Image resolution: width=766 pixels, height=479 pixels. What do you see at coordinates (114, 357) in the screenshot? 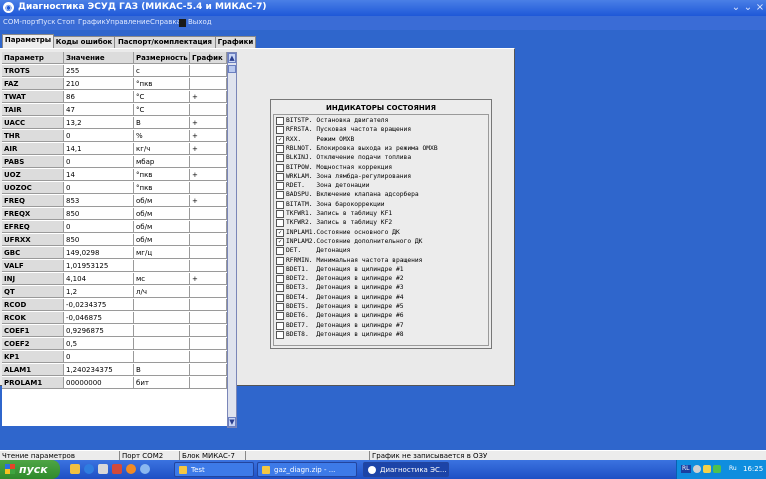
I see `table-row: KP1 0` at bounding box center [114, 357].